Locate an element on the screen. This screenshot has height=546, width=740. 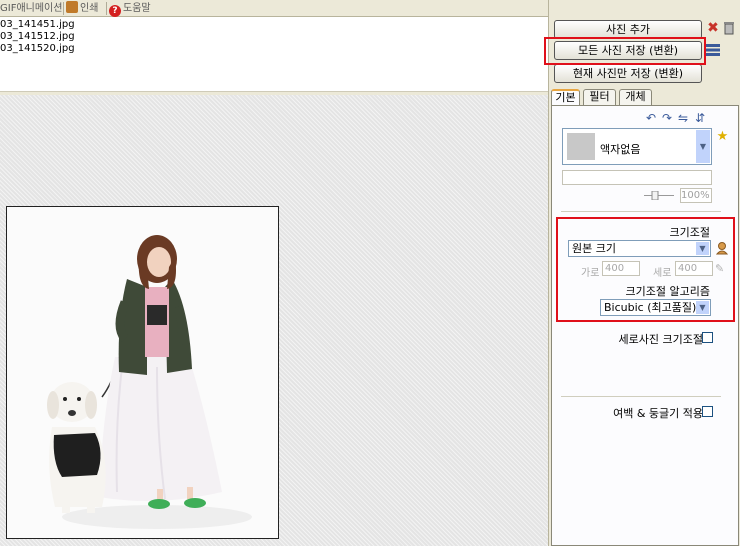
resize-algorithm-label: 크기조절 알고리즘 is located at coordinates (667, 291).